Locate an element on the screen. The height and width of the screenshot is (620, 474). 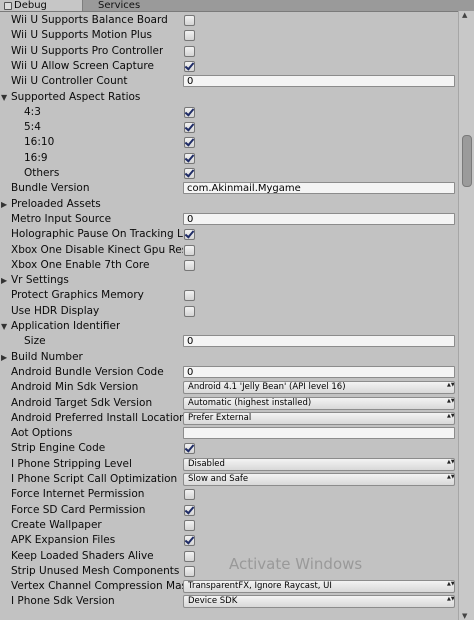
vertical-scrollbar: ▲ ▼ is located at coordinates (466, 315).